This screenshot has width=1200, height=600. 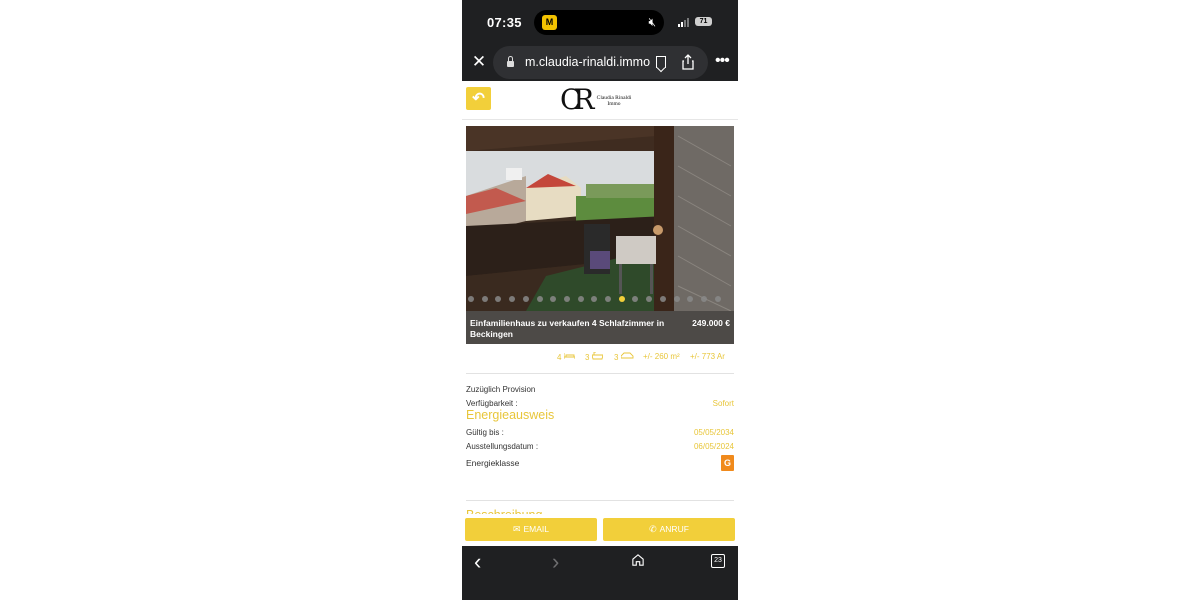 I want to click on browser-toolbar: ✕ m.claudia-rinaldi.immo •••, so click(x=600, y=62).